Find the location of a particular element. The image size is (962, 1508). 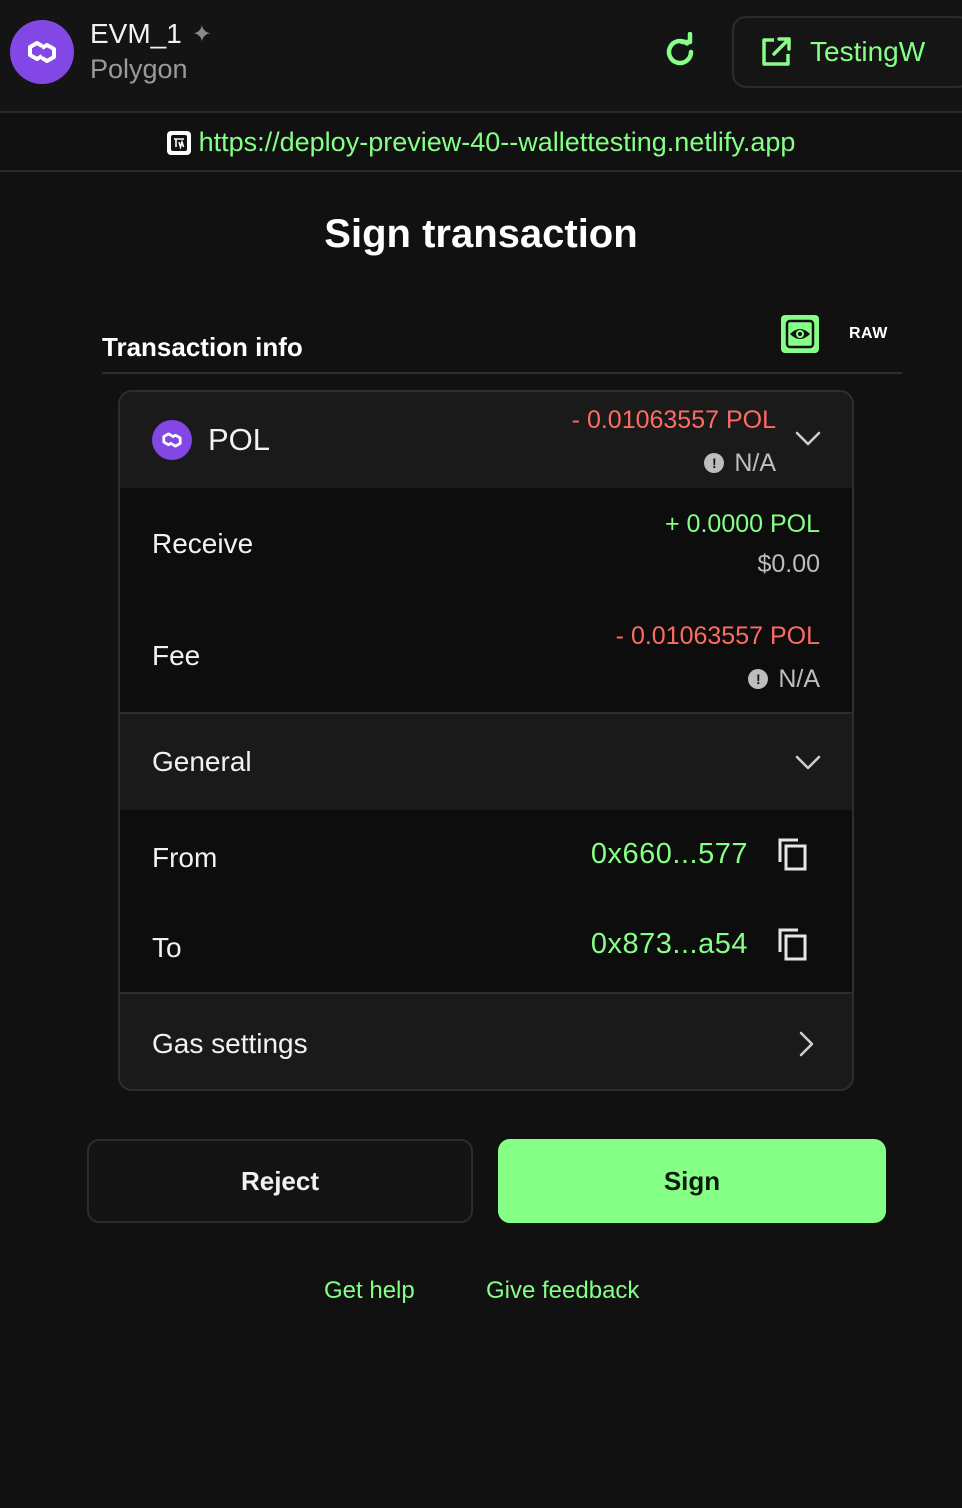

netlify-site-icon is located at coordinates (178, 142).